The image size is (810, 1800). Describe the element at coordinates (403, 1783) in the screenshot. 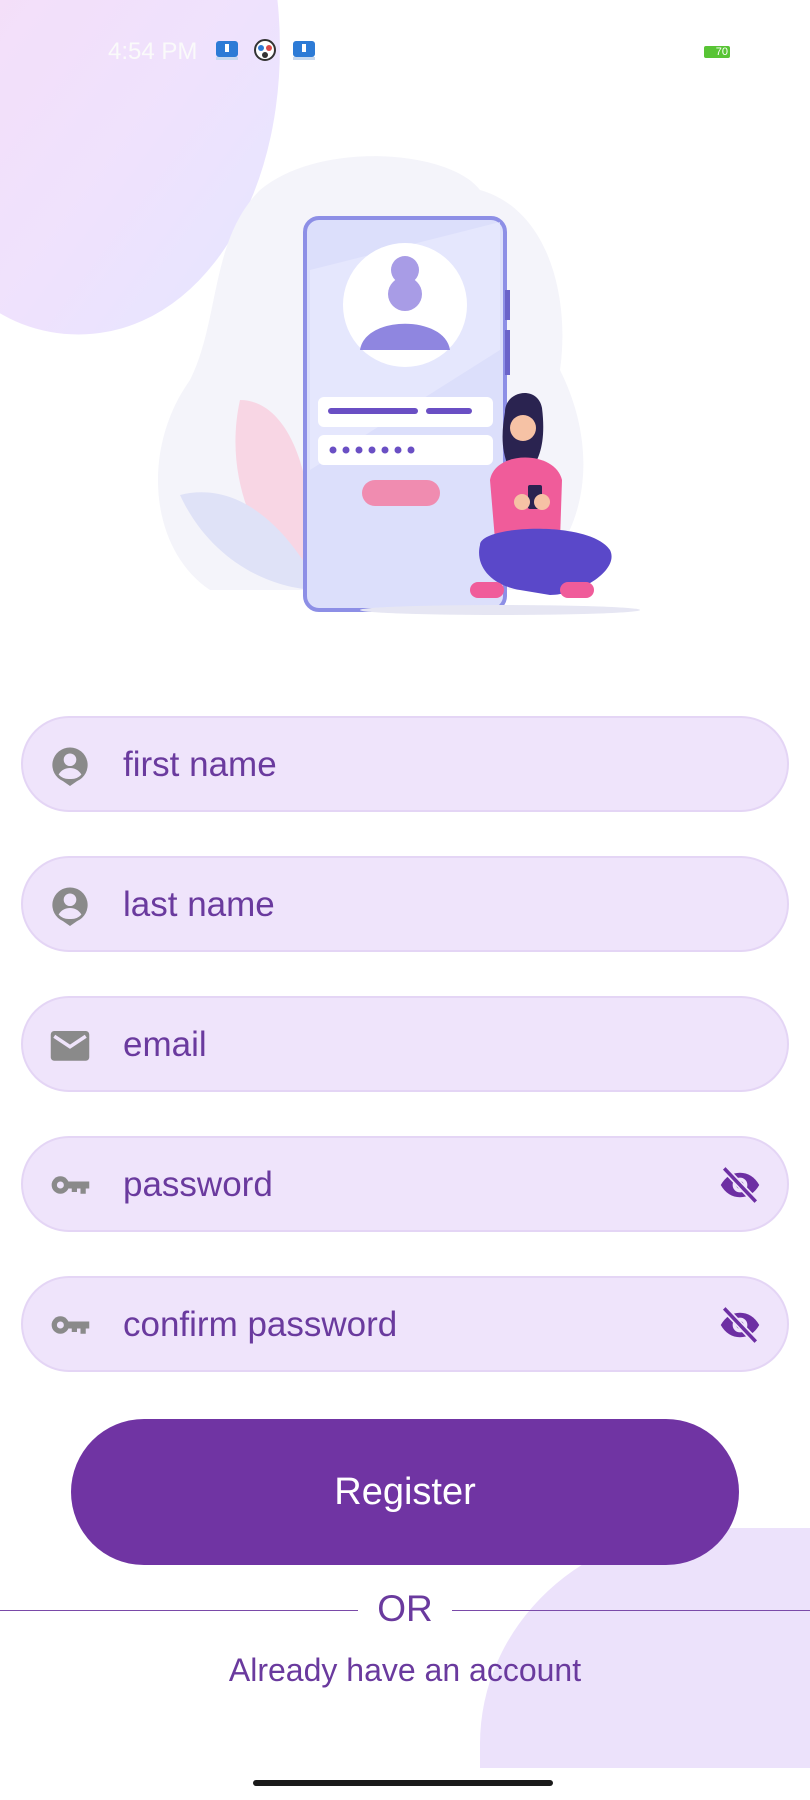

I see `home-indicator` at that location.